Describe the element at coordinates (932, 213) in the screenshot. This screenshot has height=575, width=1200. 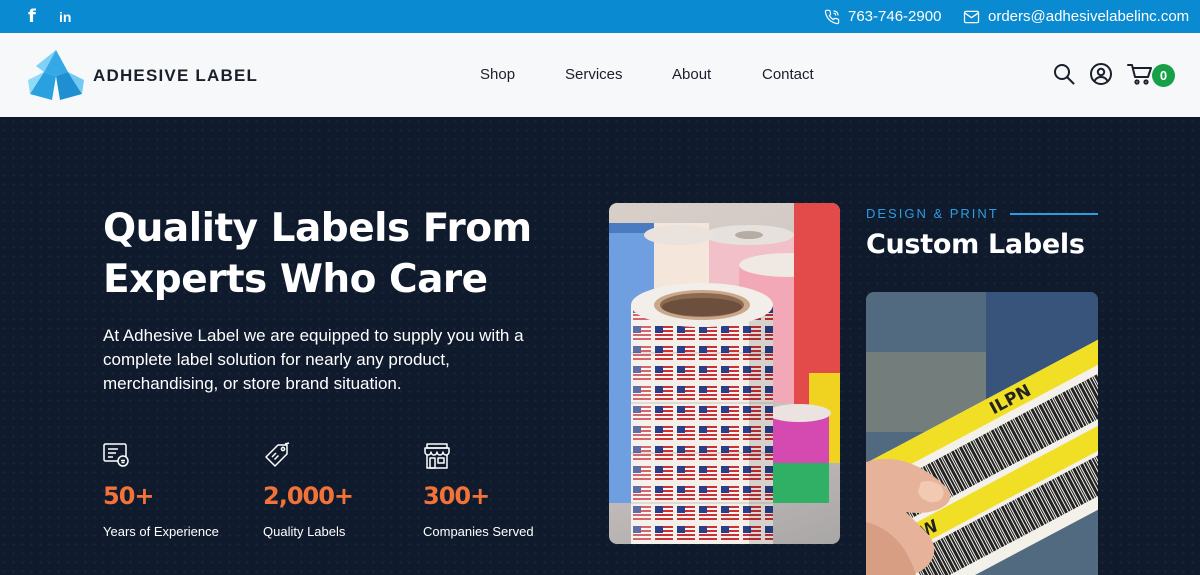
I see `feature-kicker: DESIGN & PRINT` at that location.